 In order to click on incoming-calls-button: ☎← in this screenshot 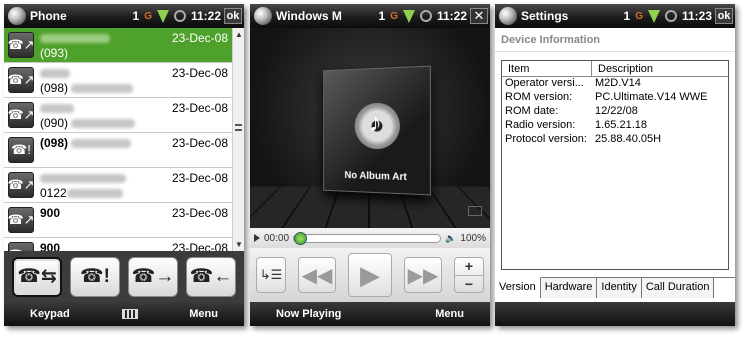, I will do `click(211, 276)`.